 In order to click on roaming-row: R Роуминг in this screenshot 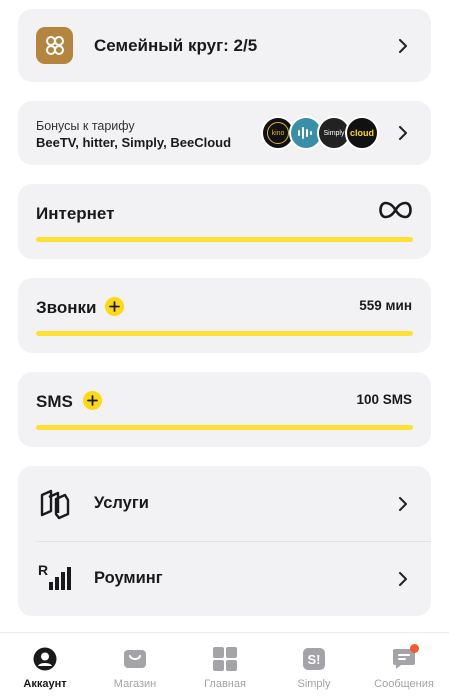, I will do `click(224, 578)`.